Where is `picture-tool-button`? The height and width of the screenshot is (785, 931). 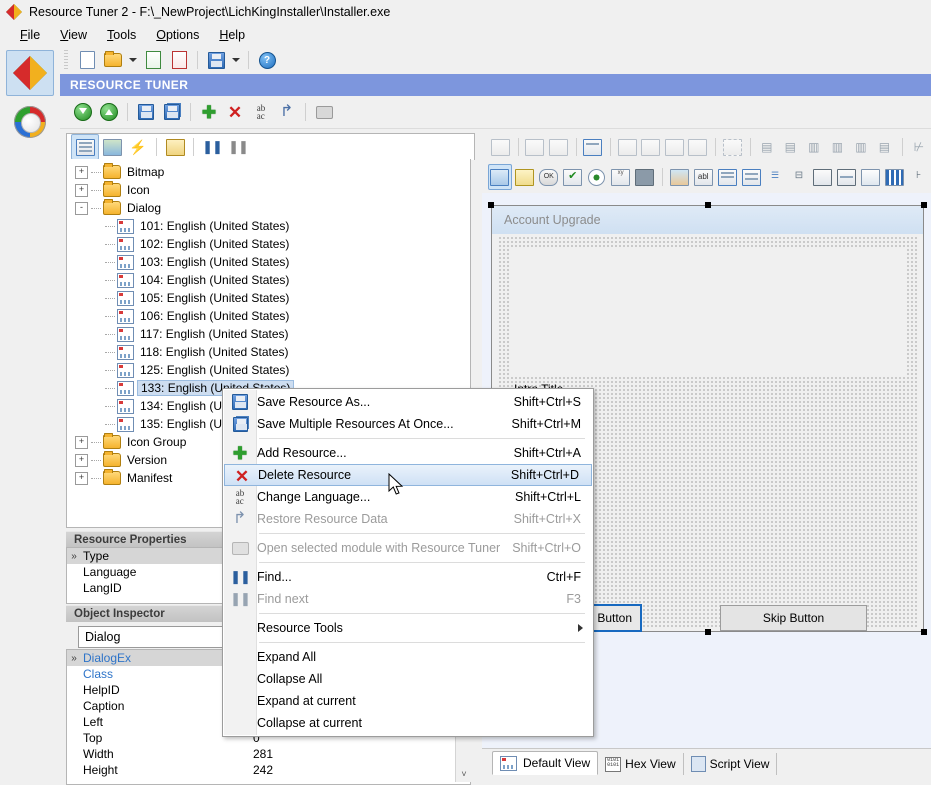 picture-tool-button is located at coordinates (679, 177).